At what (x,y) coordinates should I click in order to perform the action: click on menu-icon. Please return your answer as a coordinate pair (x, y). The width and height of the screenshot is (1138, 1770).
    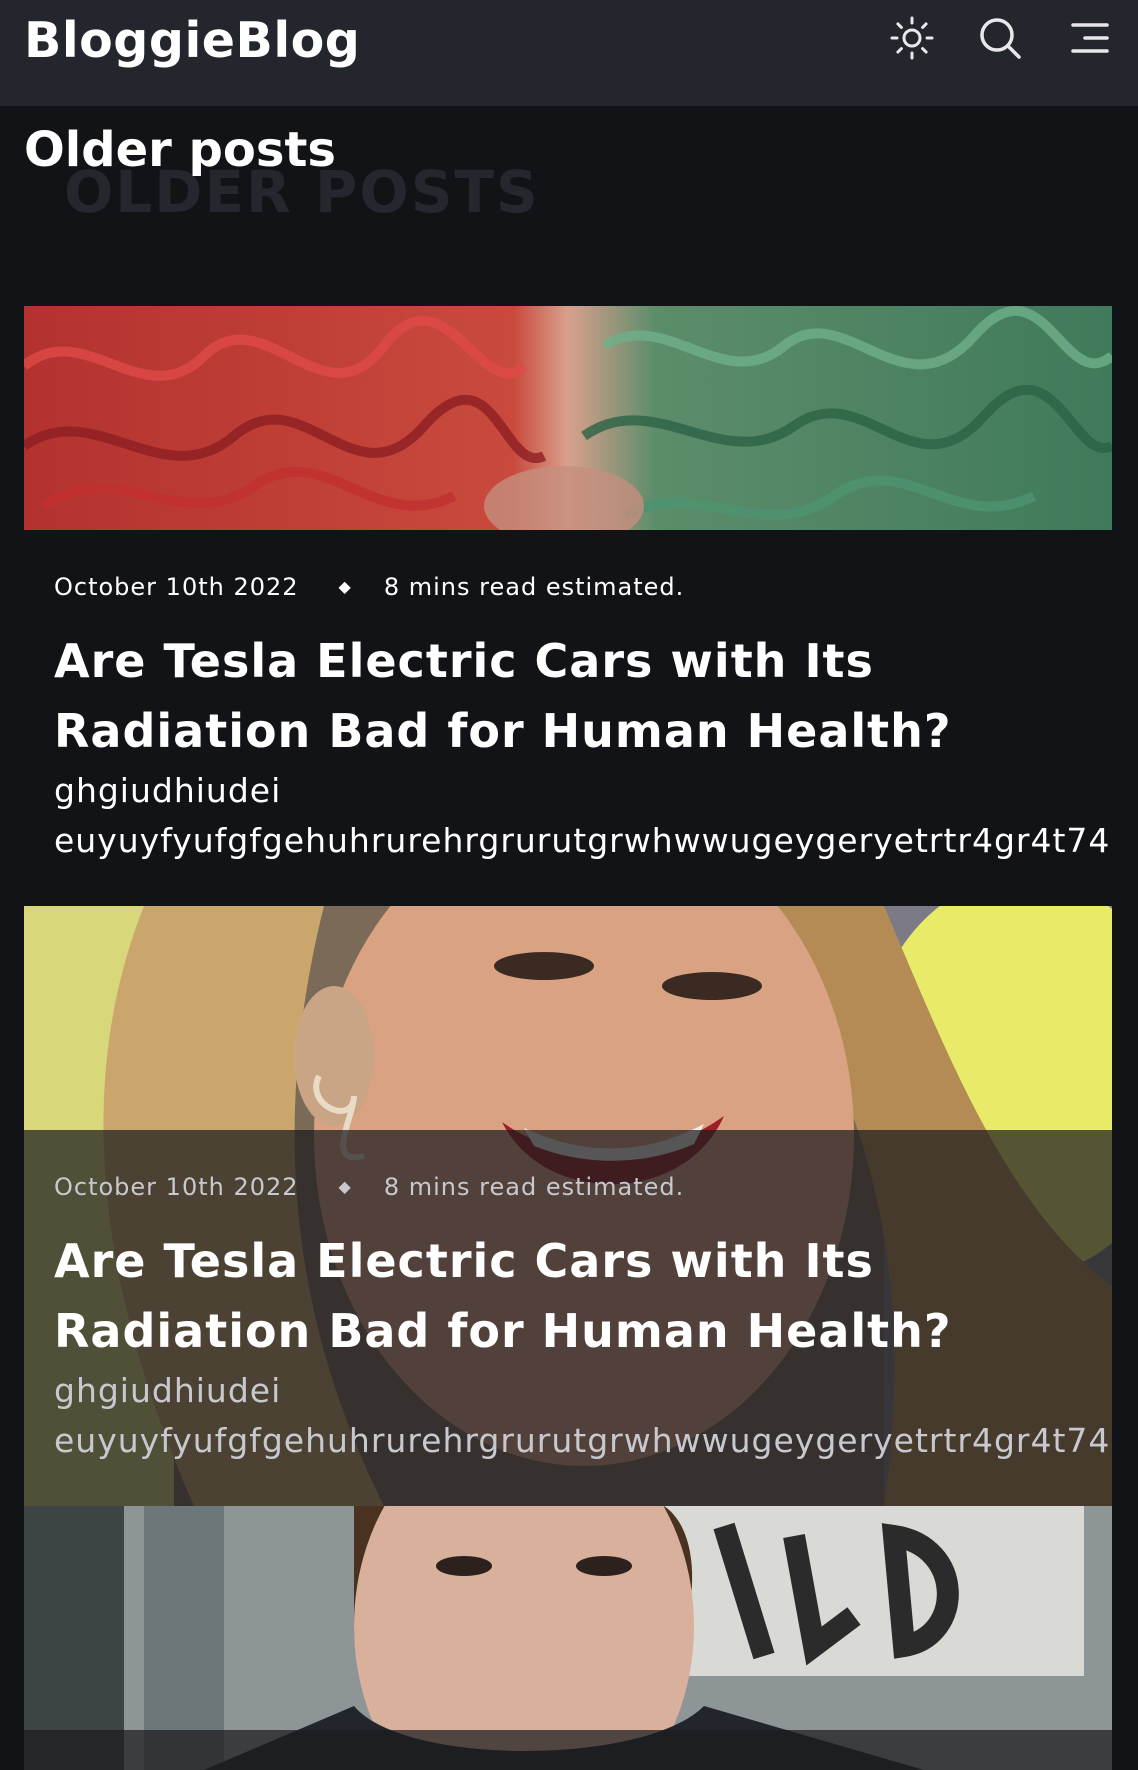
    Looking at the image, I should click on (1088, 40).